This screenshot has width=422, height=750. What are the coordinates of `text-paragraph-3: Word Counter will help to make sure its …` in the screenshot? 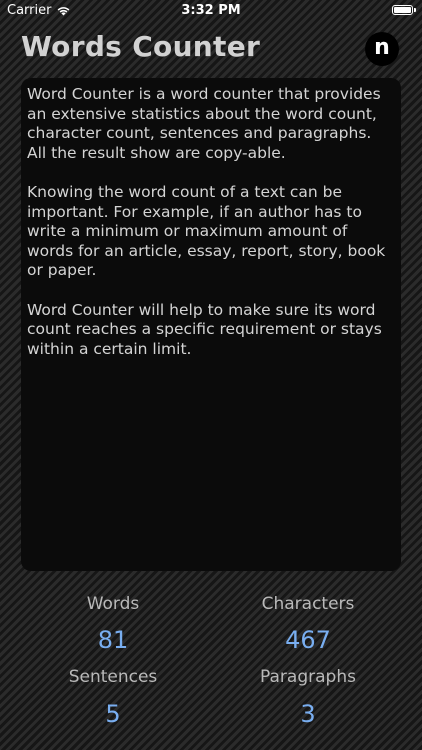 It's located at (204, 329).